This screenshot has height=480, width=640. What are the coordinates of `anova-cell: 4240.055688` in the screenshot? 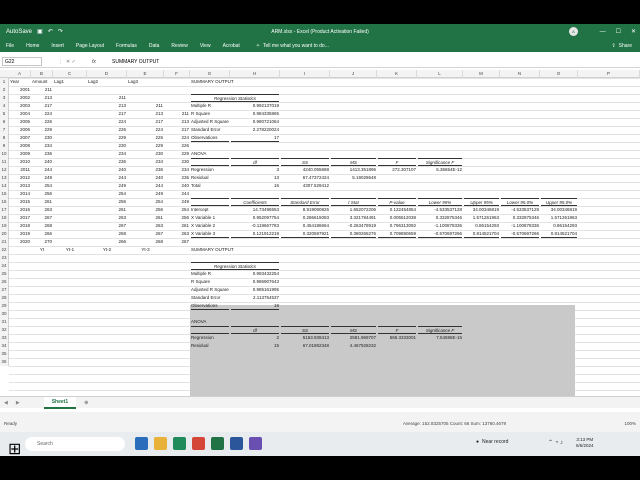 It's located at (305, 170).